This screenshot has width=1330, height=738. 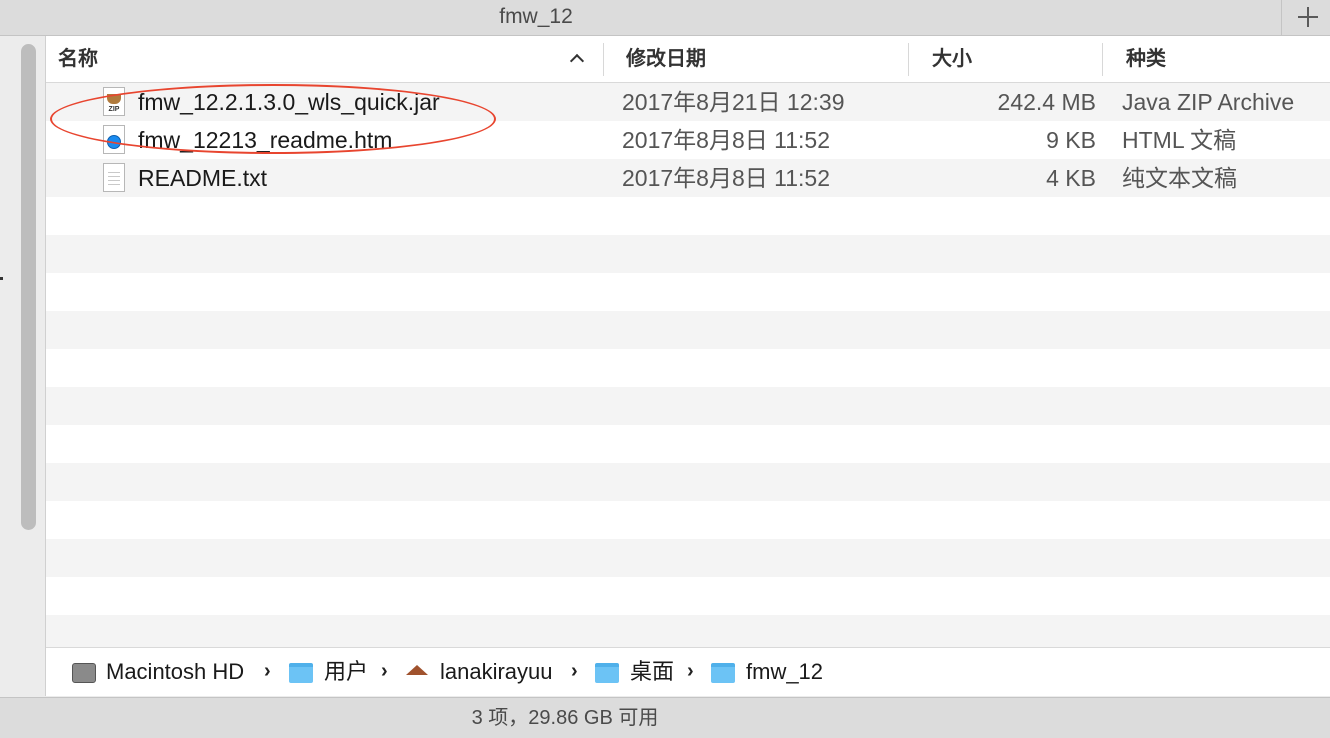 I want to click on status-text: 3 项，29.86 GB 可用, so click(x=565, y=718).